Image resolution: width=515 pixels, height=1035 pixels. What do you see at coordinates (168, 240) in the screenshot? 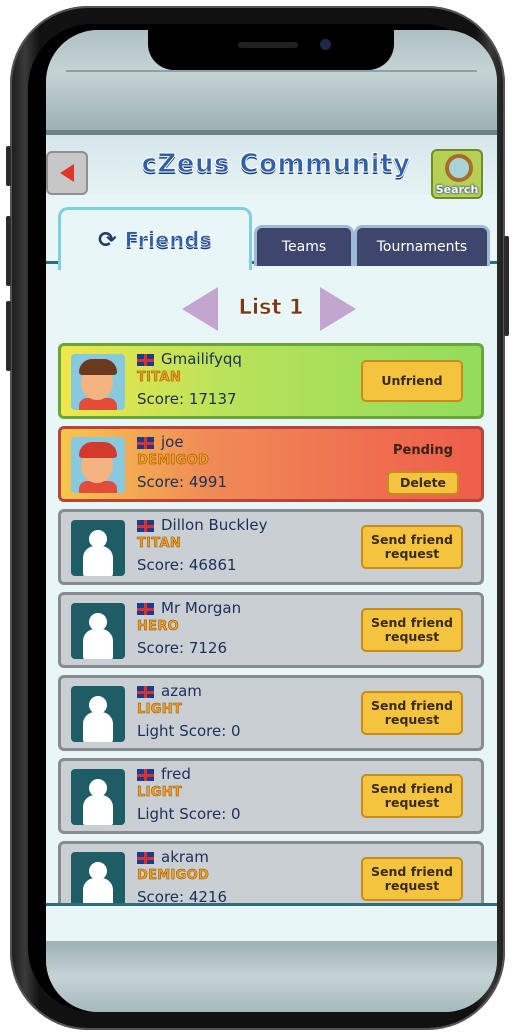
I see `tab-friends-label: Friends` at bounding box center [168, 240].